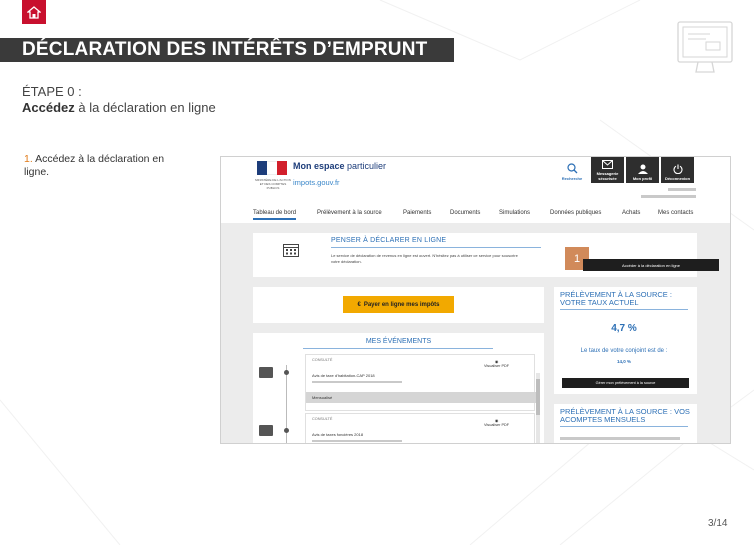  Describe the element at coordinates (48, 107) in the screenshot. I see `step-action-bold: Accédez` at that location.